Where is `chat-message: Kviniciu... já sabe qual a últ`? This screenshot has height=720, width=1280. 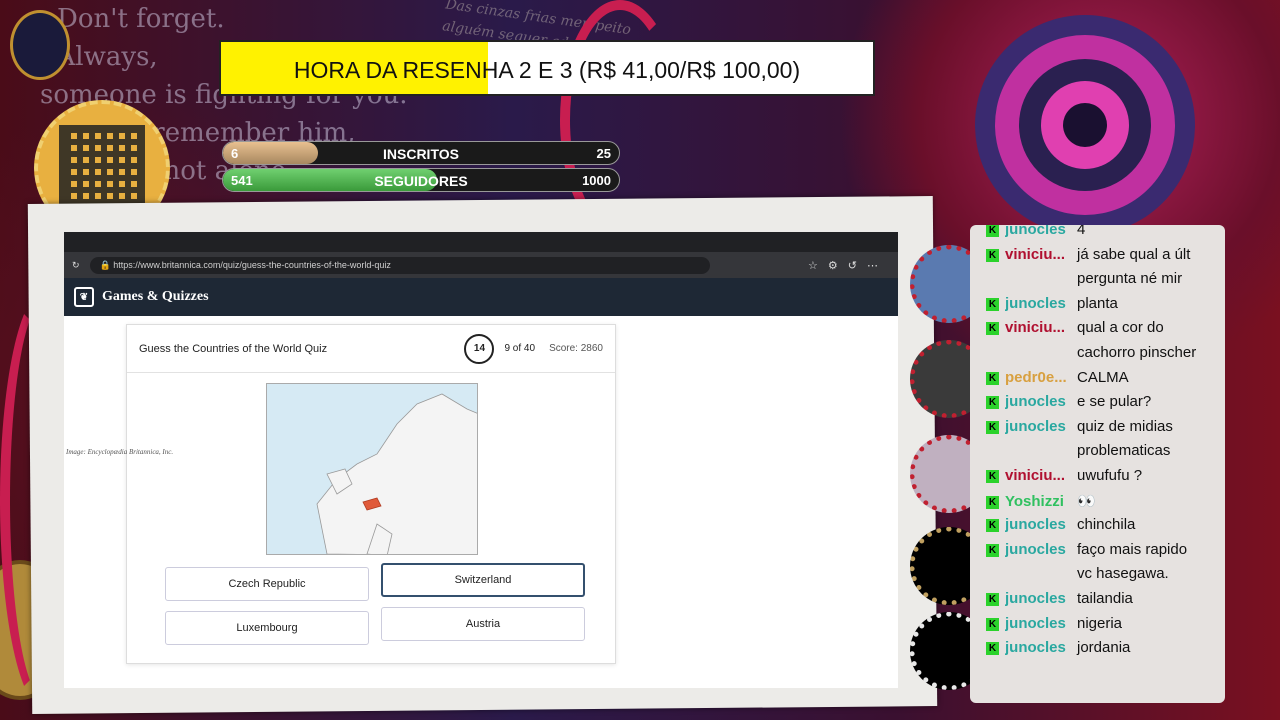 chat-message: Kviniciu... já sabe qual a últ is located at coordinates (1088, 254).